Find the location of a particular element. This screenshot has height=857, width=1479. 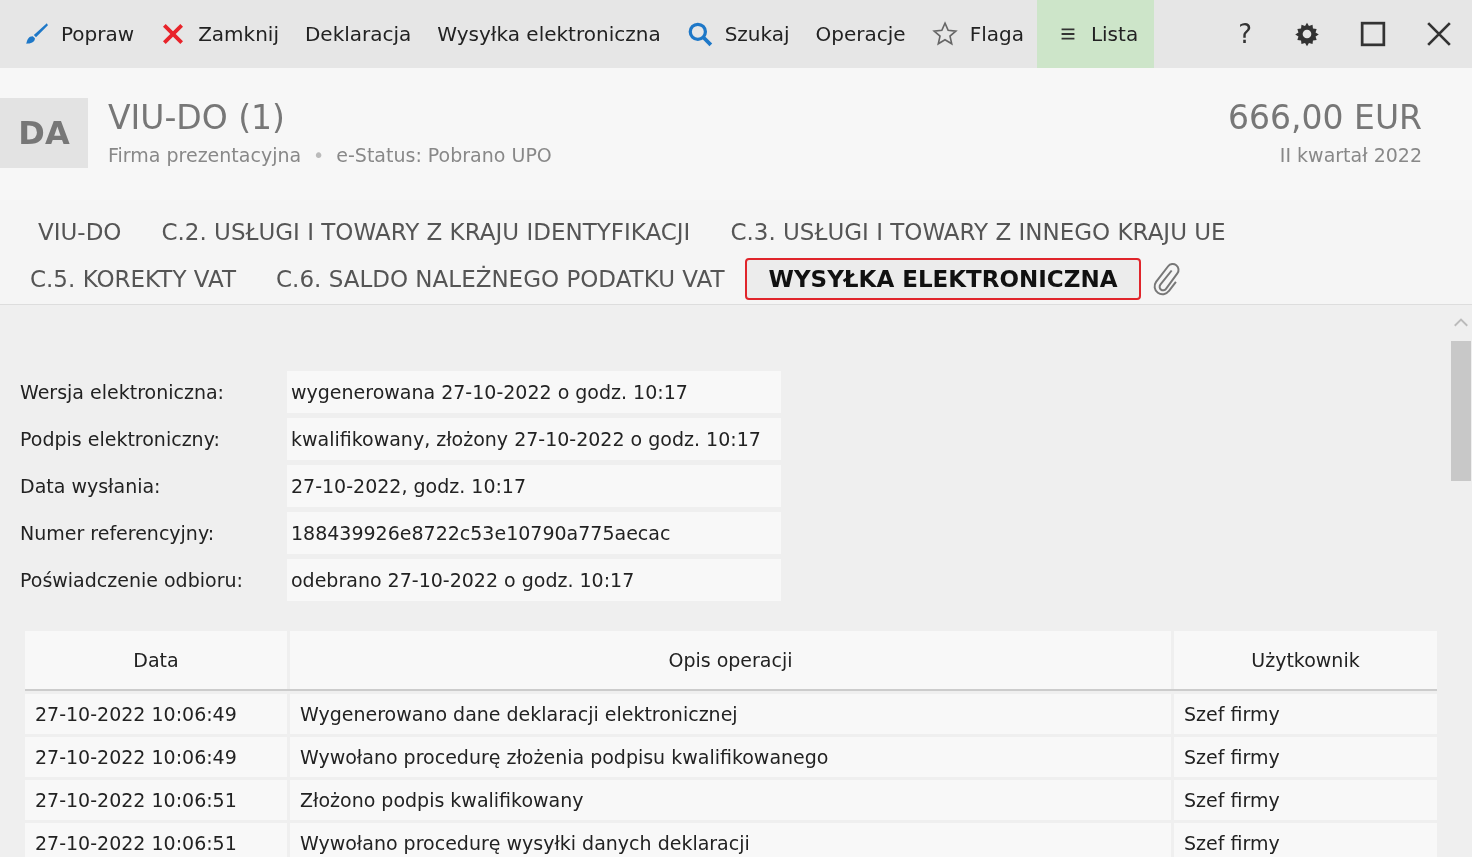

table-cell: Wywołano procedurę wysyłki danych deklaracji is located at coordinates (730, 840).